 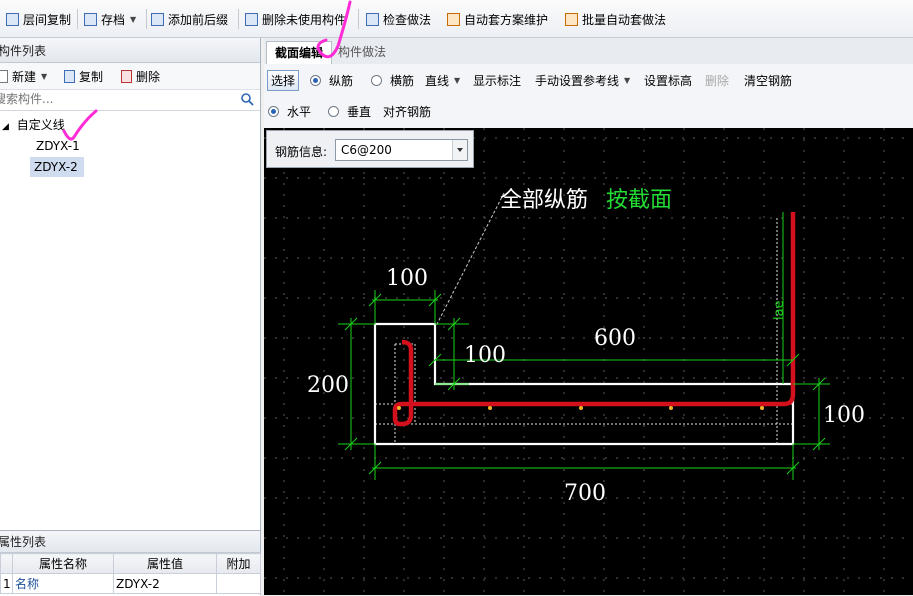 What do you see at coordinates (247, 99) in the screenshot?
I see `search-icon` at bounding box center [247, 99].